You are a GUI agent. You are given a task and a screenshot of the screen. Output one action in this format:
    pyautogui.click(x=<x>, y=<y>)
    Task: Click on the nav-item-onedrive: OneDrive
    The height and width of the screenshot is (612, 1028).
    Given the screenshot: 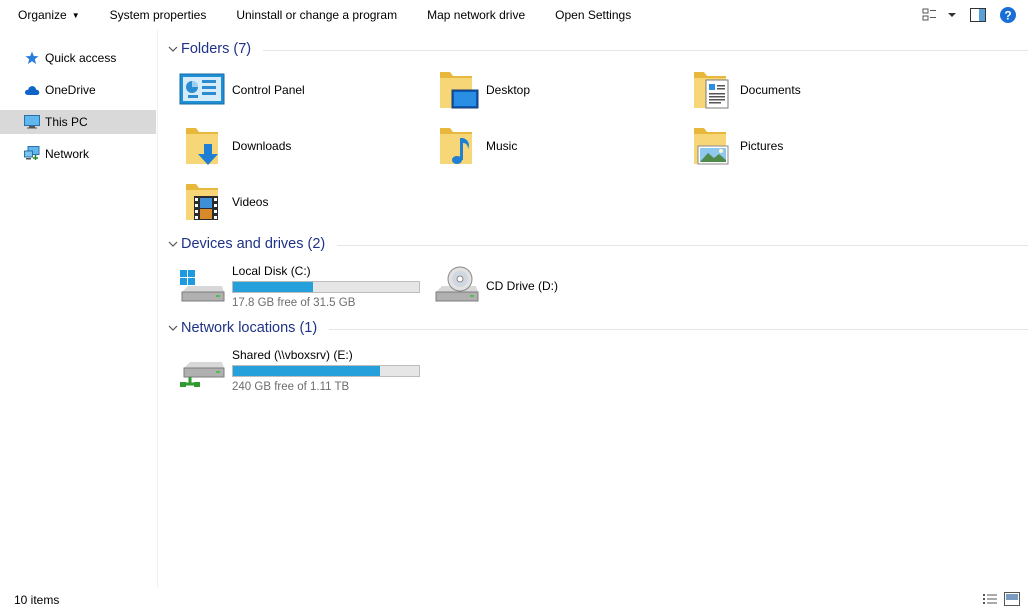 What is the action you would take?
    pyautogui.click(x=78, y=90)
    